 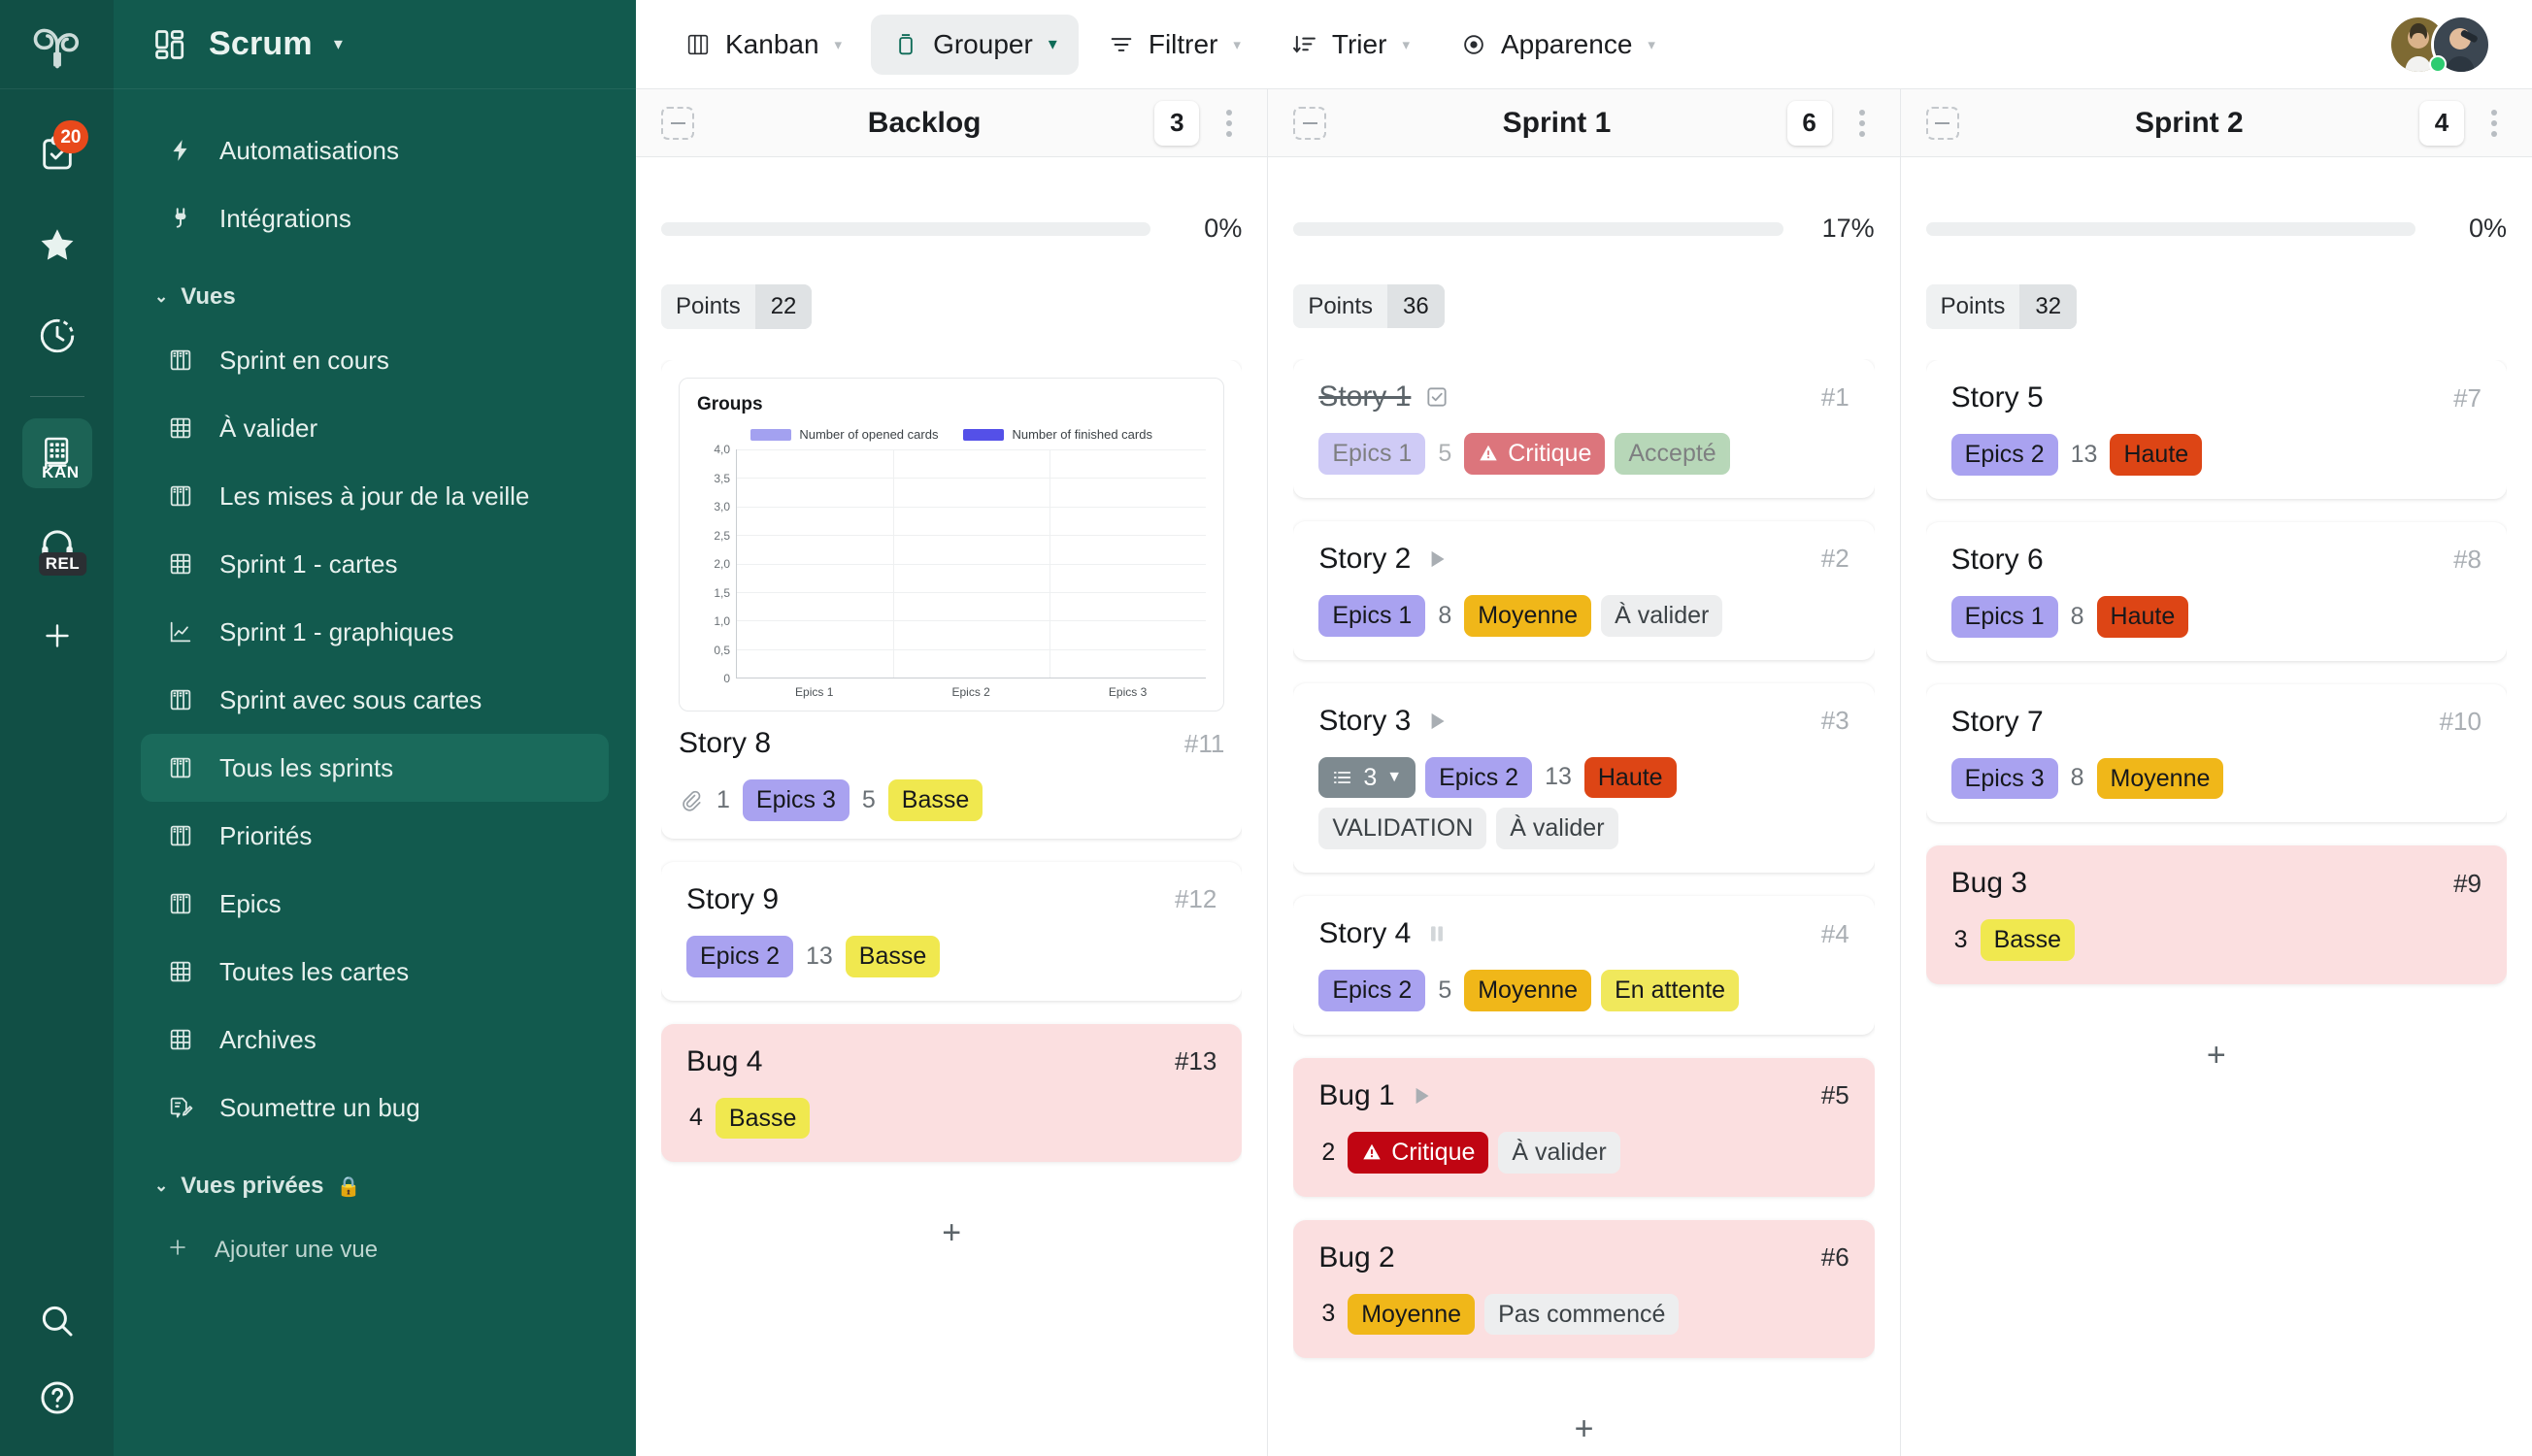 What do you see at coordinates (375, 218) in the screenshot?
I see `sidebar-item-integrations: Intégrations` at bounding box center [375, 218].